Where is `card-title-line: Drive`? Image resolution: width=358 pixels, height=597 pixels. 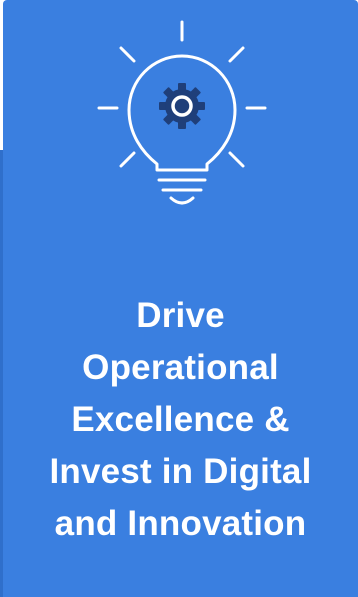 card-title-line: Drive is located at coordinates (180, 315).